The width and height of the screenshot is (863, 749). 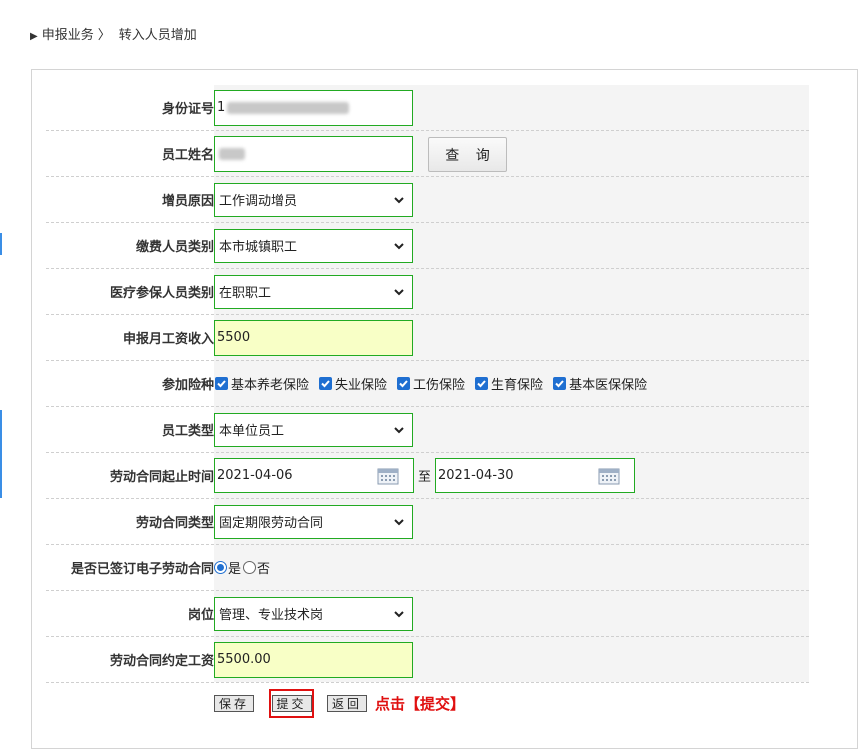 What do you see at coordinates (234, 703) in the screenshot?
I see `save-button: 保存` at bounding box center [234, 703].